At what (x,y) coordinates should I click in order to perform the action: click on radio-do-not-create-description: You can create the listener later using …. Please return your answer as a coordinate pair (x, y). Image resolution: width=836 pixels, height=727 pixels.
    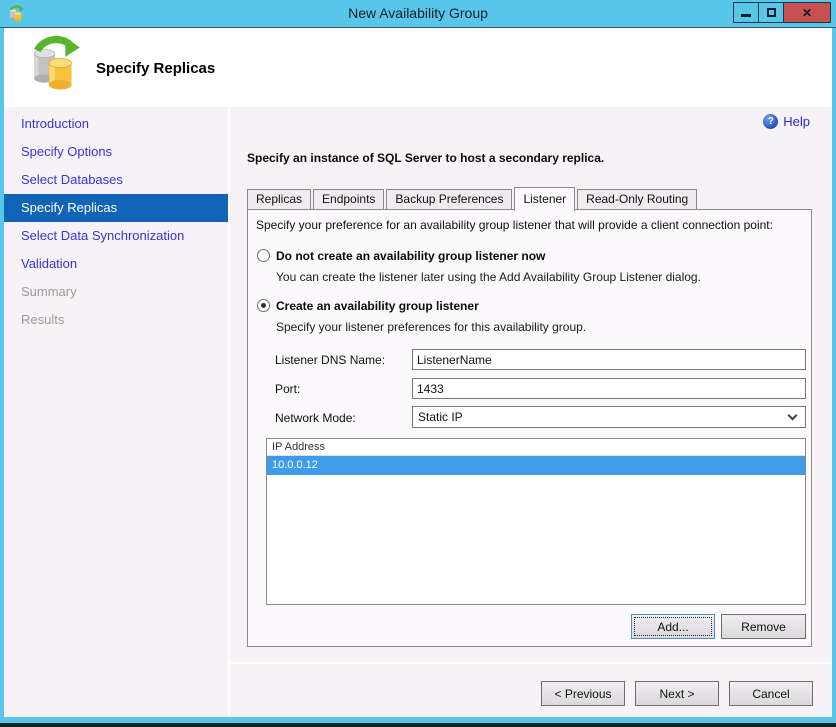
    Looking at the image, I should click on (488, 277).